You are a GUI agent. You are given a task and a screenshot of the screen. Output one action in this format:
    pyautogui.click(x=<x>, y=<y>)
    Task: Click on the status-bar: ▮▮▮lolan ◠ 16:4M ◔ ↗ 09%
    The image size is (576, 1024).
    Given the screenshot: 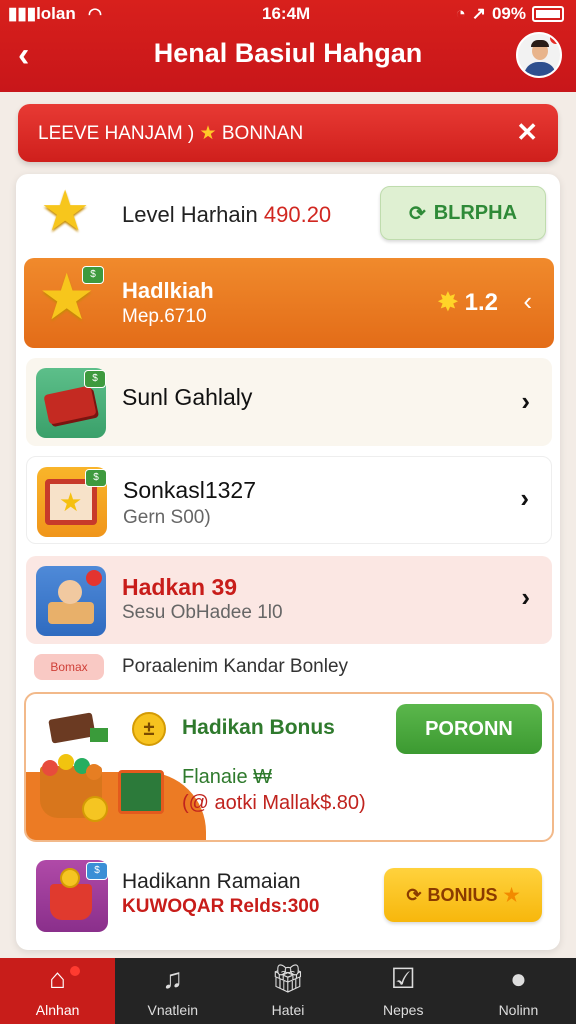 What is the action you would take?
    pyautogui.click(x=288, y=14)
    